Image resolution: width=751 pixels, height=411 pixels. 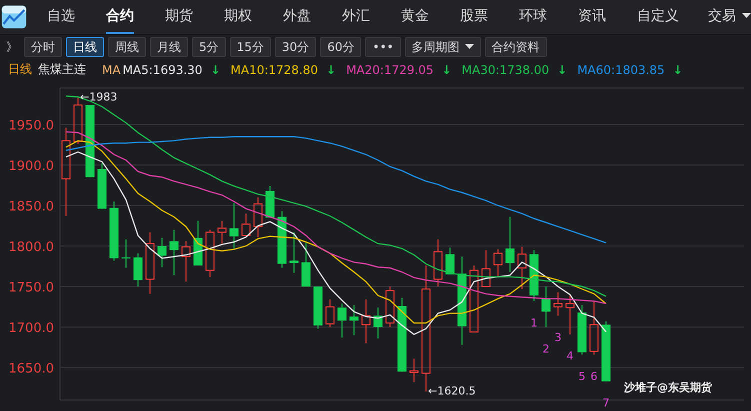 What do you see at coordinates (31, 248) in the screenshot?
I see `axis-label: 1800.0` at bounding box center [31, 248].